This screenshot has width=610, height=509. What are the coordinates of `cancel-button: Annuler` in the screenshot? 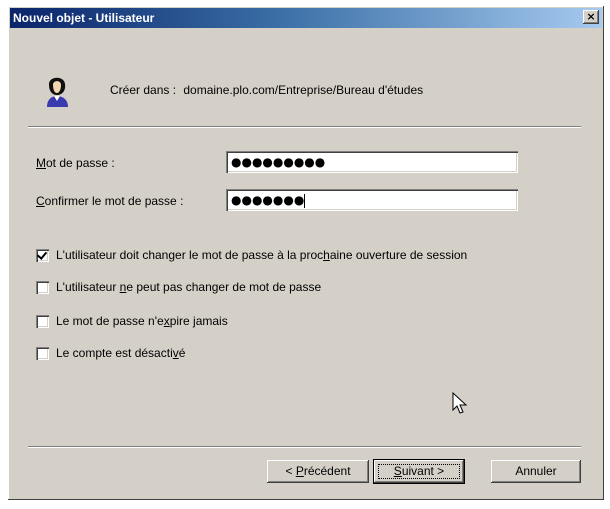 It's located at (536, 471).